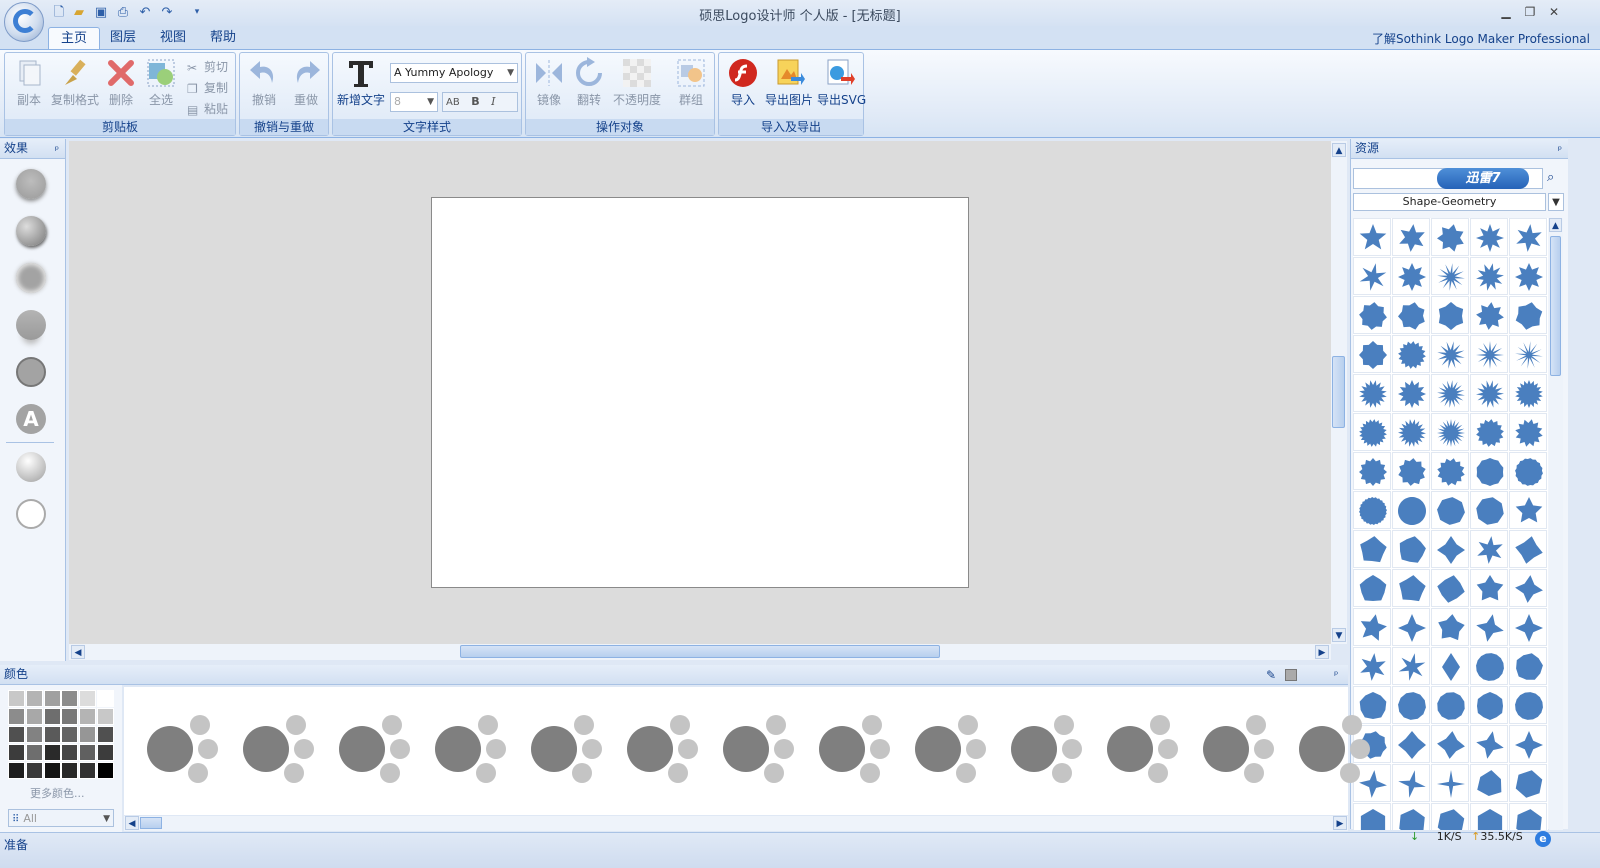 This screenshot has width=1600, height=868. What do you see at coordinates (197, 12) in the screenshot?
I see `customize-toolbar-icon: ▾` at bounding box center [197, 12].